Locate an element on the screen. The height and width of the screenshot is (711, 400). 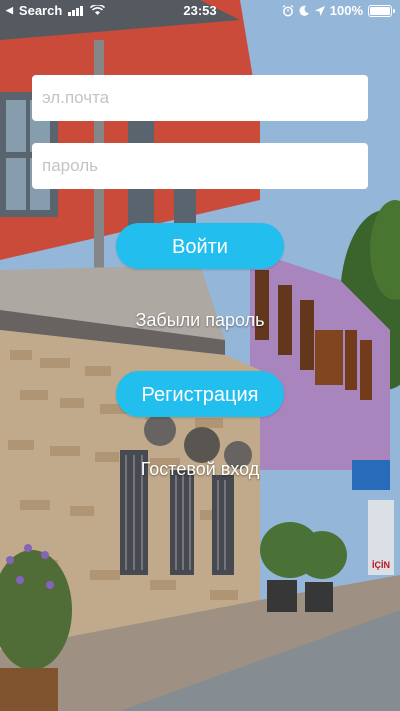
status-bar: ◀ Search 23:53 100% is located at coordinates (200, 11).